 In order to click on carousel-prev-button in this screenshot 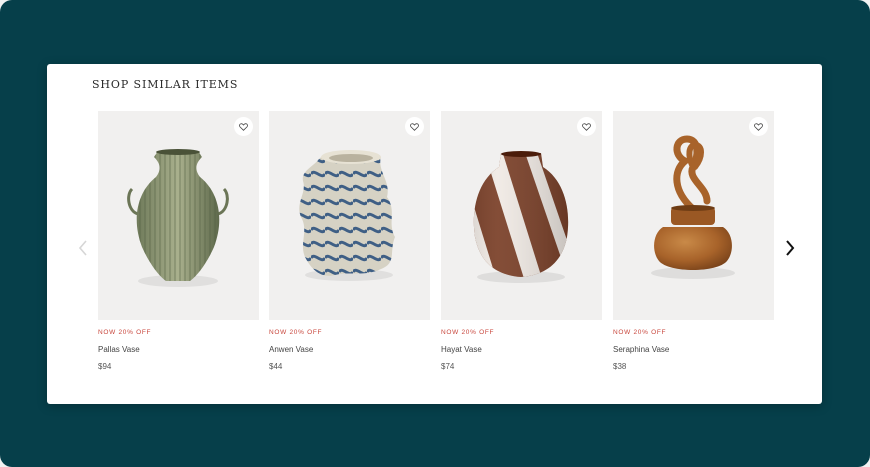, I will do `click(83, 248)`.